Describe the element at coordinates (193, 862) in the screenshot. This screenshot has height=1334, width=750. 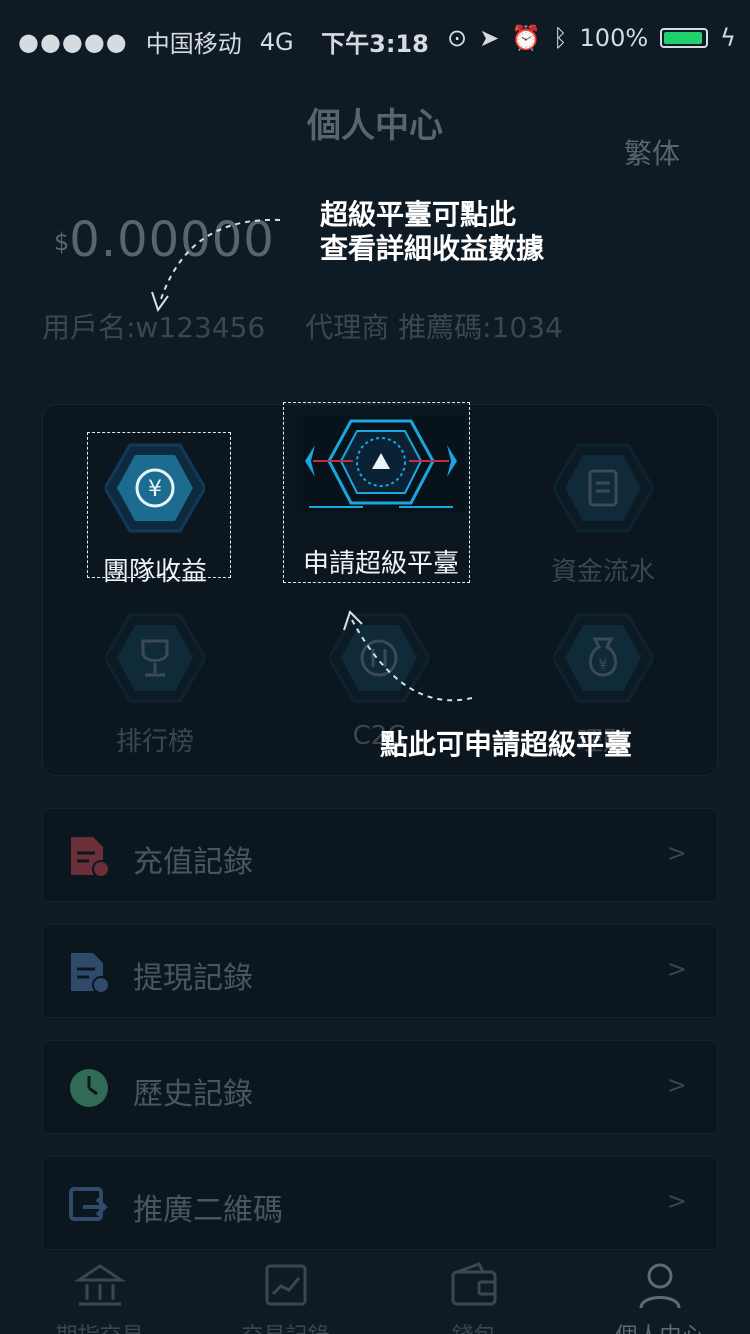
I see `row-label: 充值記錄` at that location.